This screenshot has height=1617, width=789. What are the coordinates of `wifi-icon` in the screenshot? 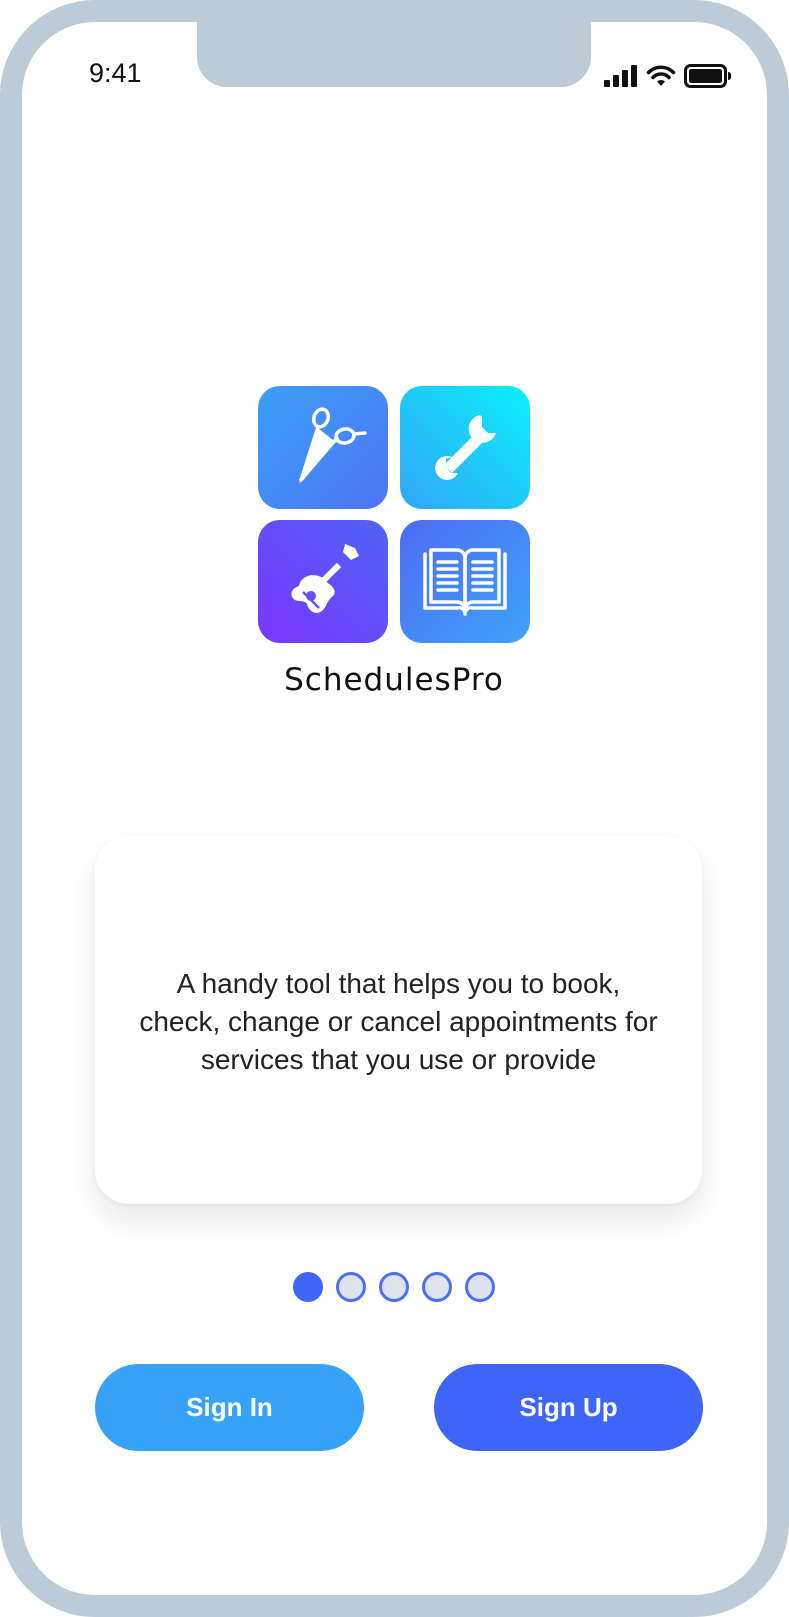 It's located at (661, 75).